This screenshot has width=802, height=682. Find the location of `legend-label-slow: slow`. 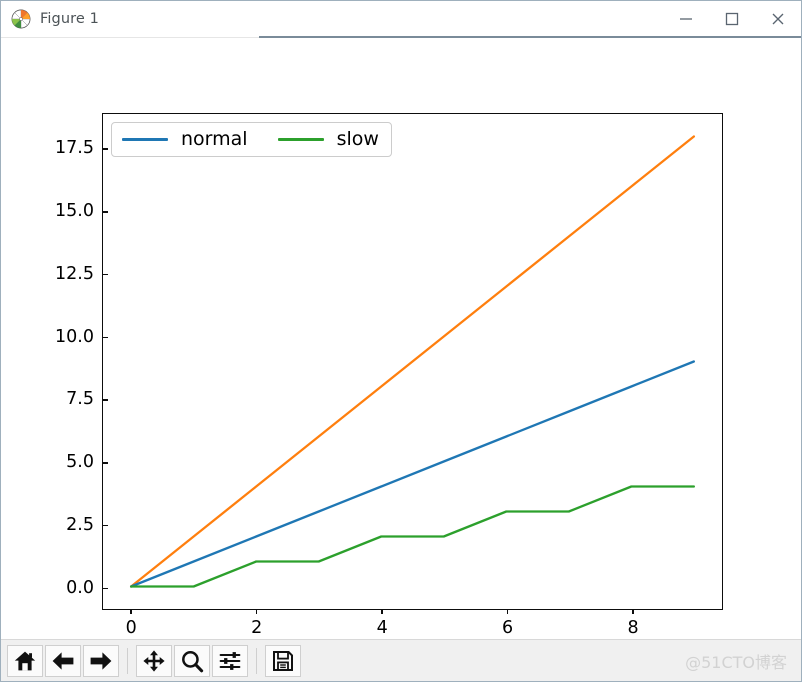

legend-label-slow: slow is located at coordinates (357, 139).